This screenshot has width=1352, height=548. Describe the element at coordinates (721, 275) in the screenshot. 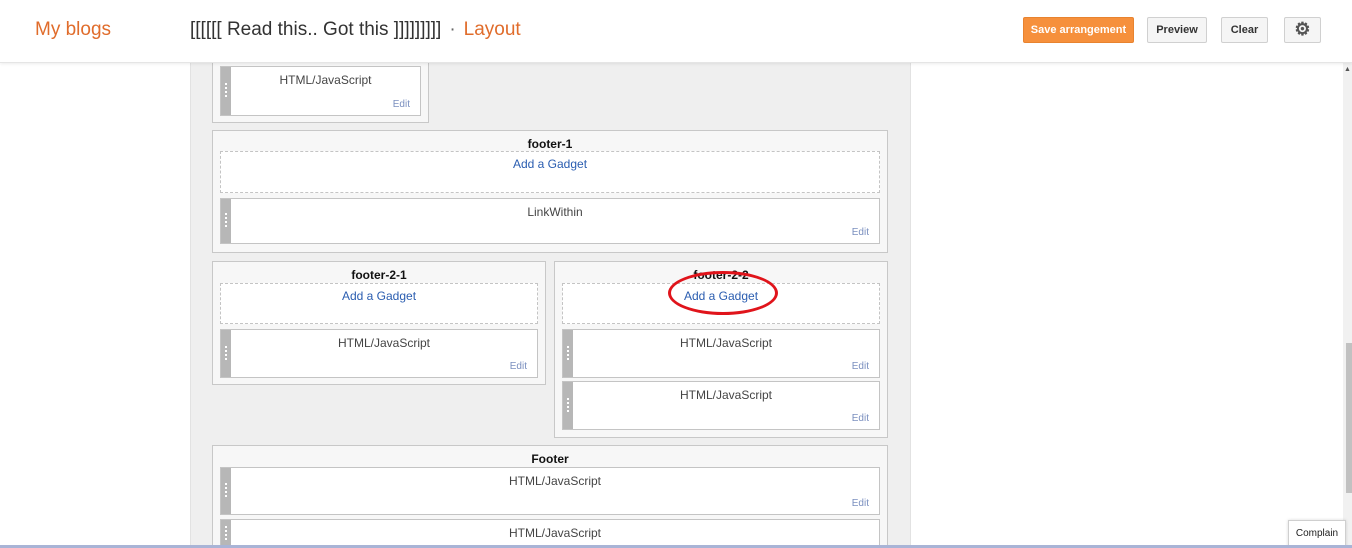

I see `section-title: footer-2-2` at that location.